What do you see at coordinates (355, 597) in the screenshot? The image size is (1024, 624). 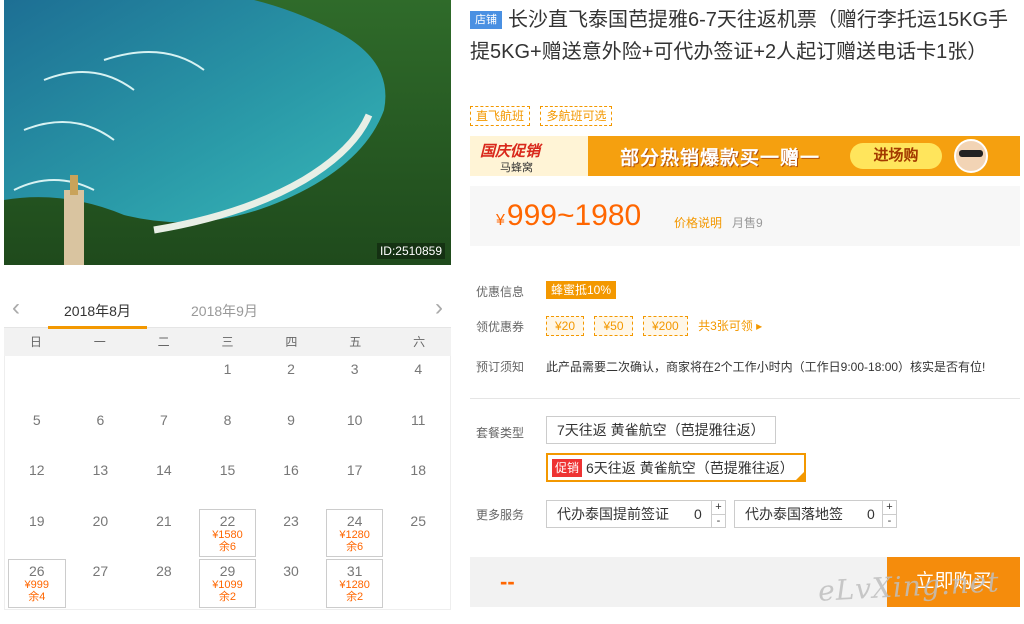 I see `day-remaining: 余2` at bounding box center [355, 597].